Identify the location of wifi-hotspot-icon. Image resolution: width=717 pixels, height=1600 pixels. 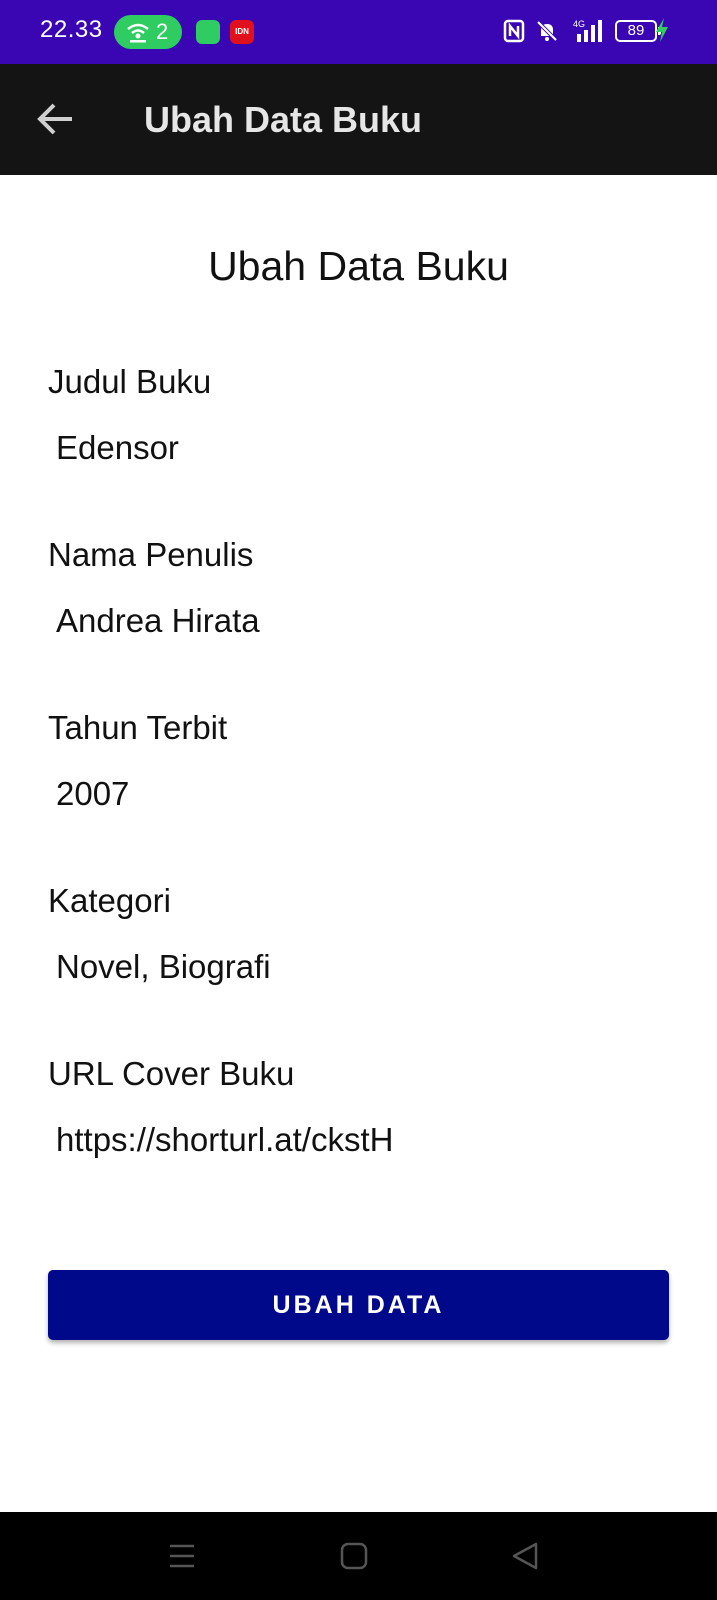
(138, 33).